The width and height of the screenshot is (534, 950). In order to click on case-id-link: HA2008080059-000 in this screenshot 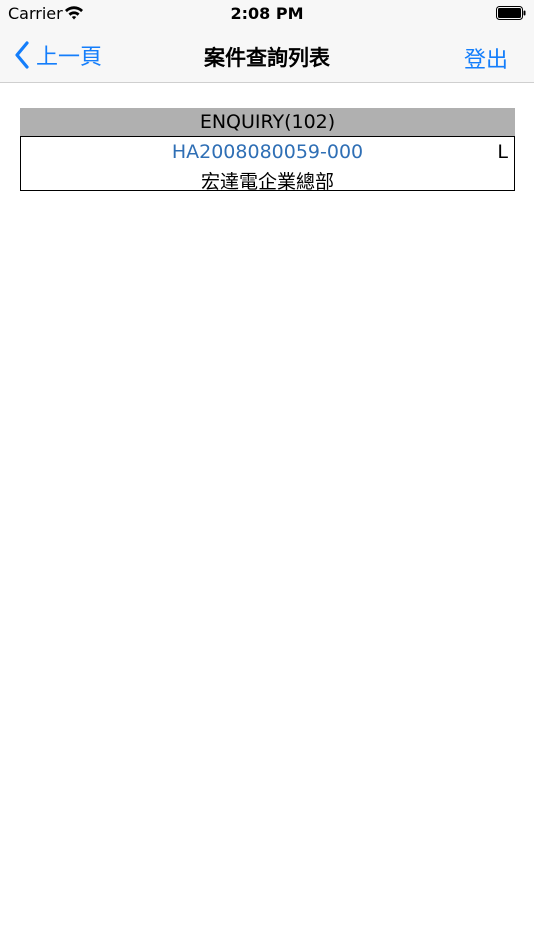, I will do `click(267, 152)`.